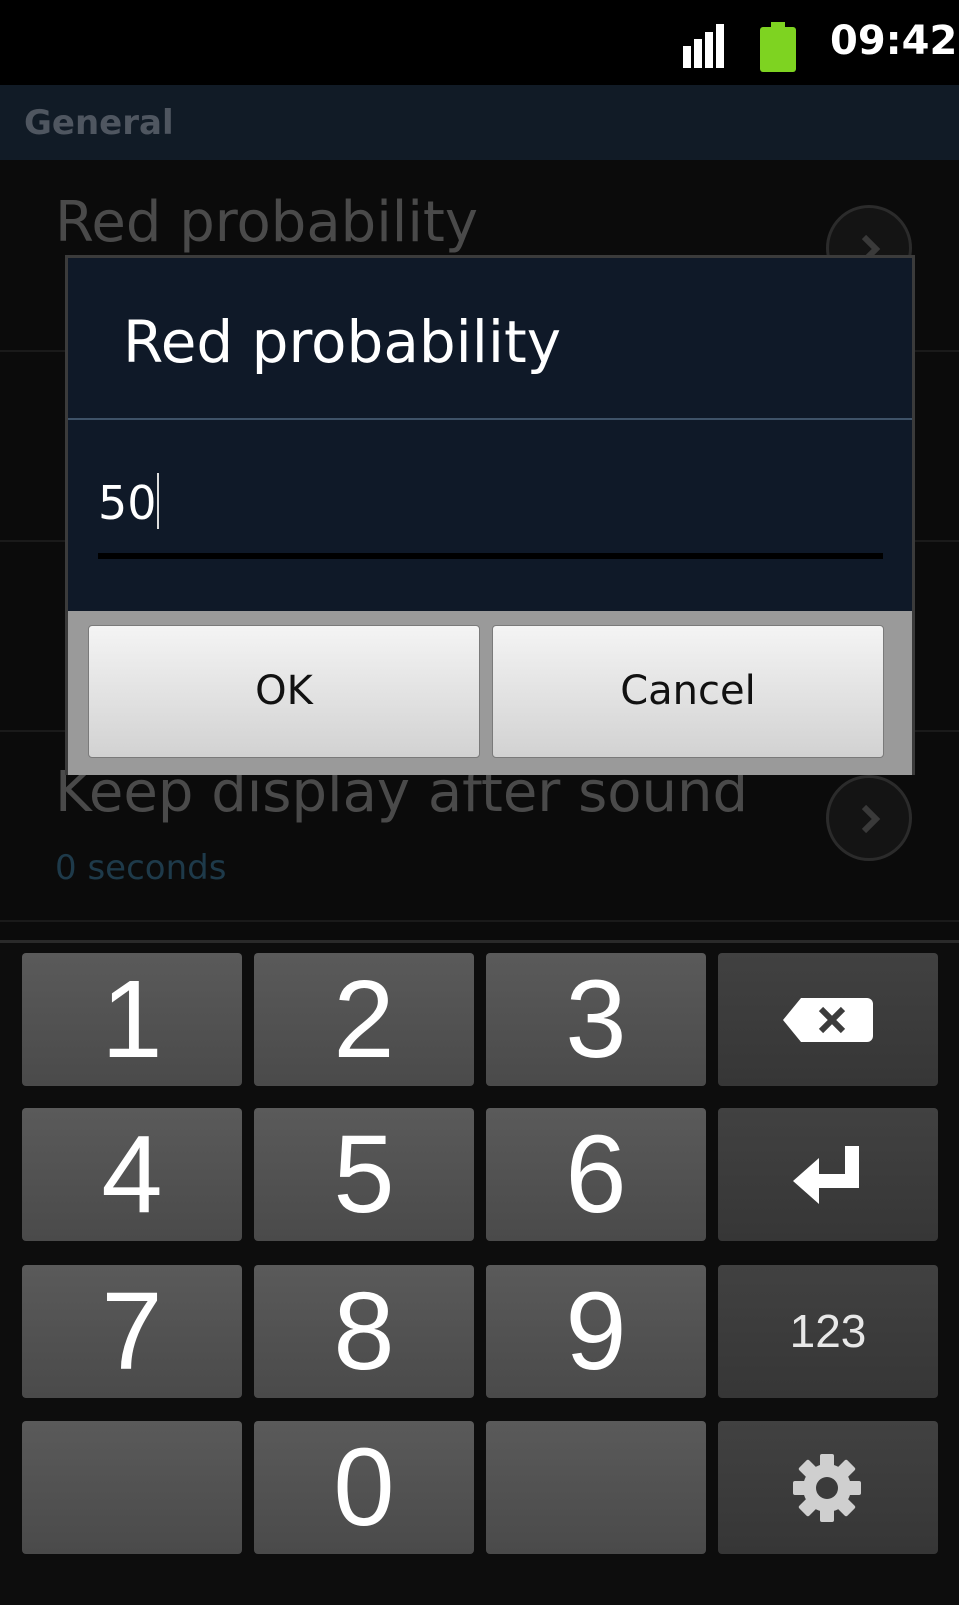  Describe the element at coordinates (490, 511) in the screenshot. I see `value-input: 50` at that location.